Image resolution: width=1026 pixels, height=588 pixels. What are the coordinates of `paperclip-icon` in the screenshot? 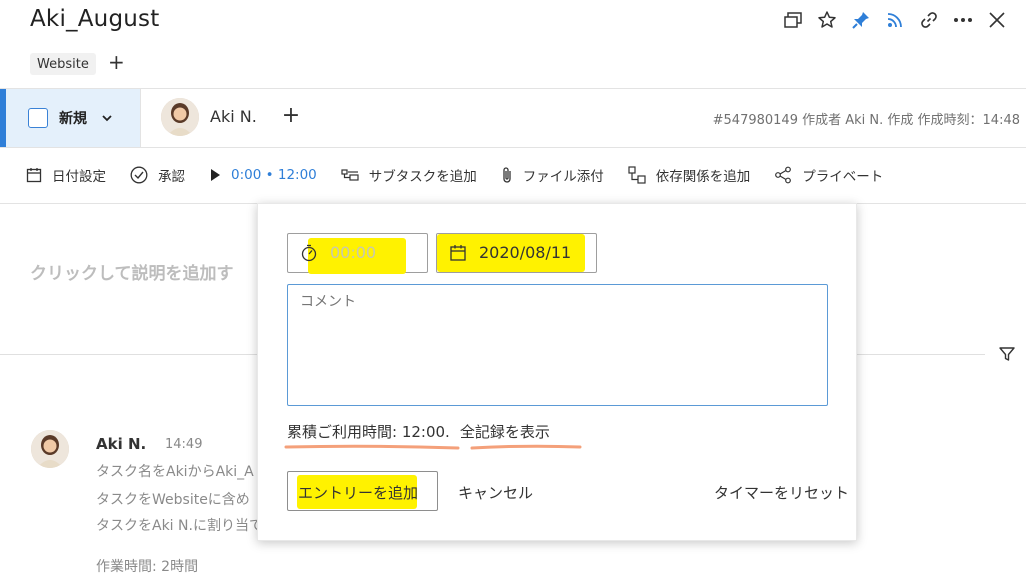 It's located at (507, 175).